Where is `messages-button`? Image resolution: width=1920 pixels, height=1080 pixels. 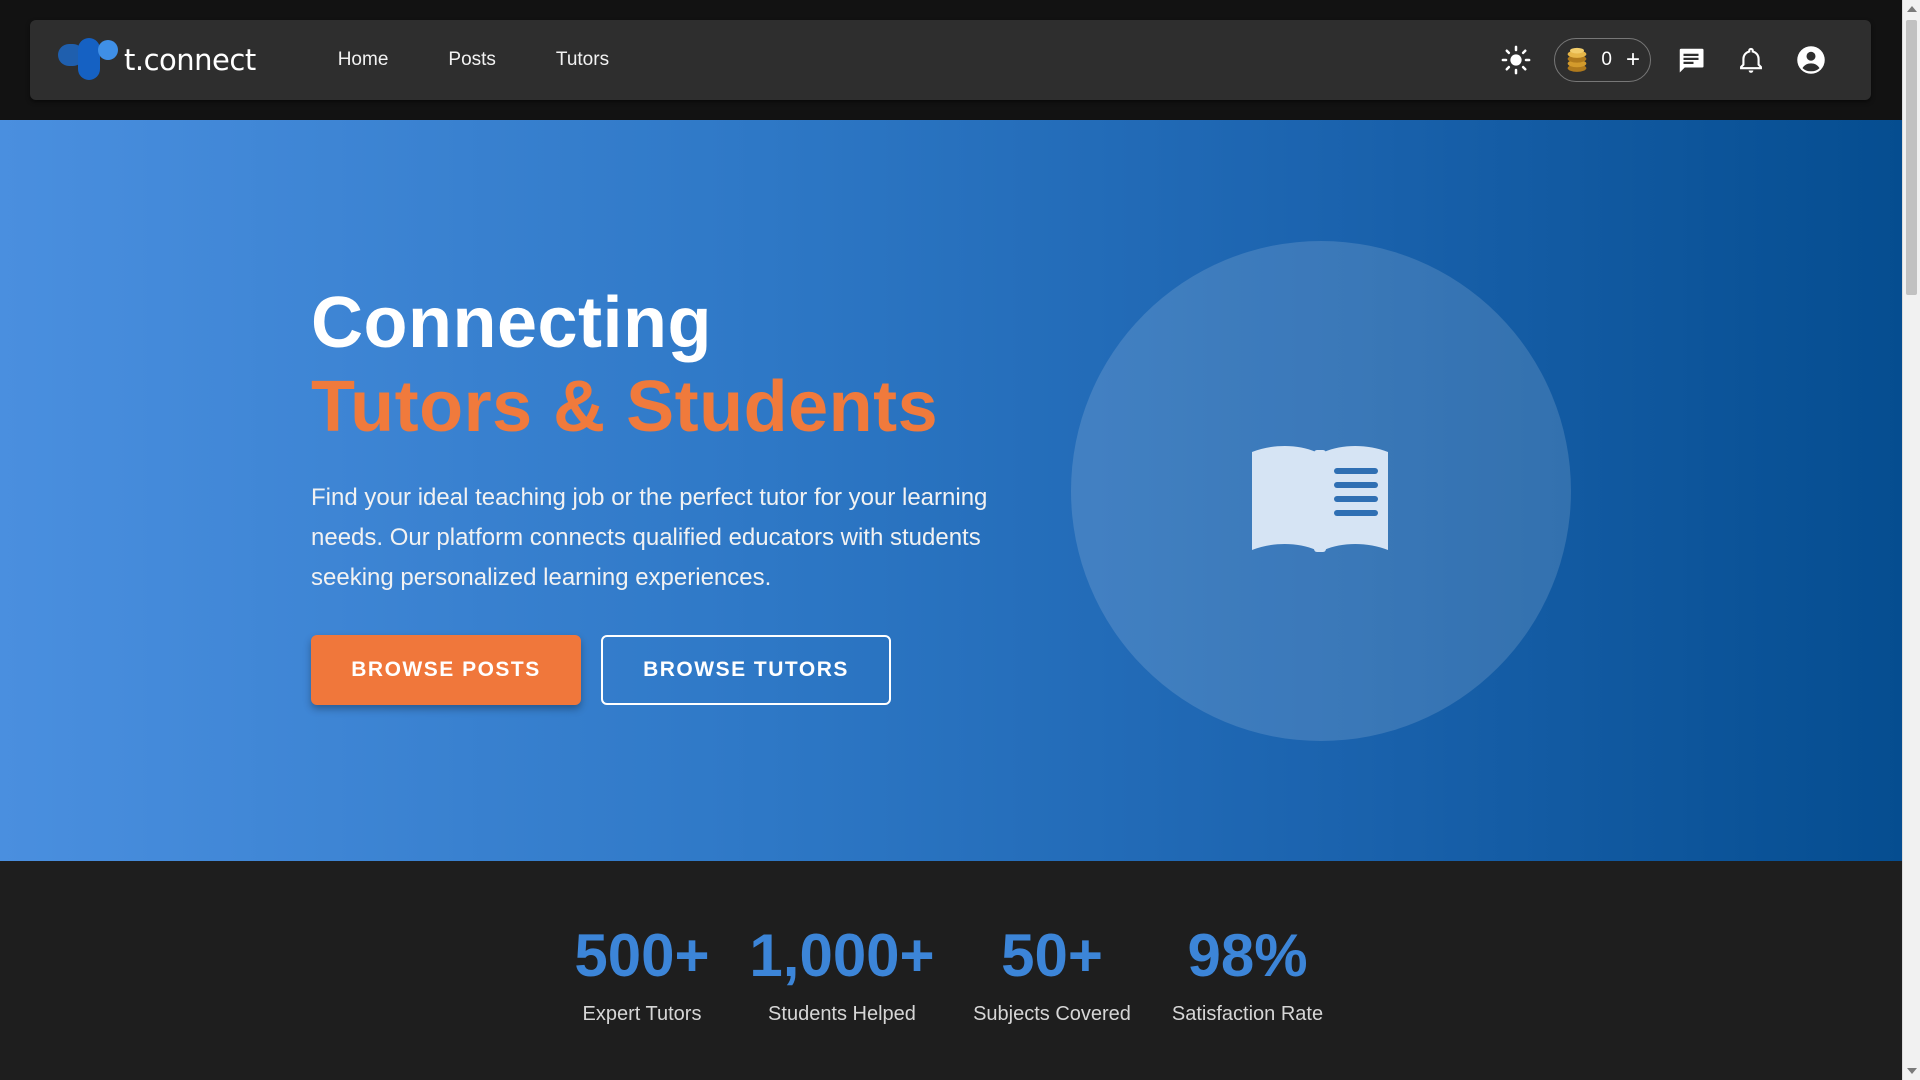 messages-button is located at coordinates (1691, 60).